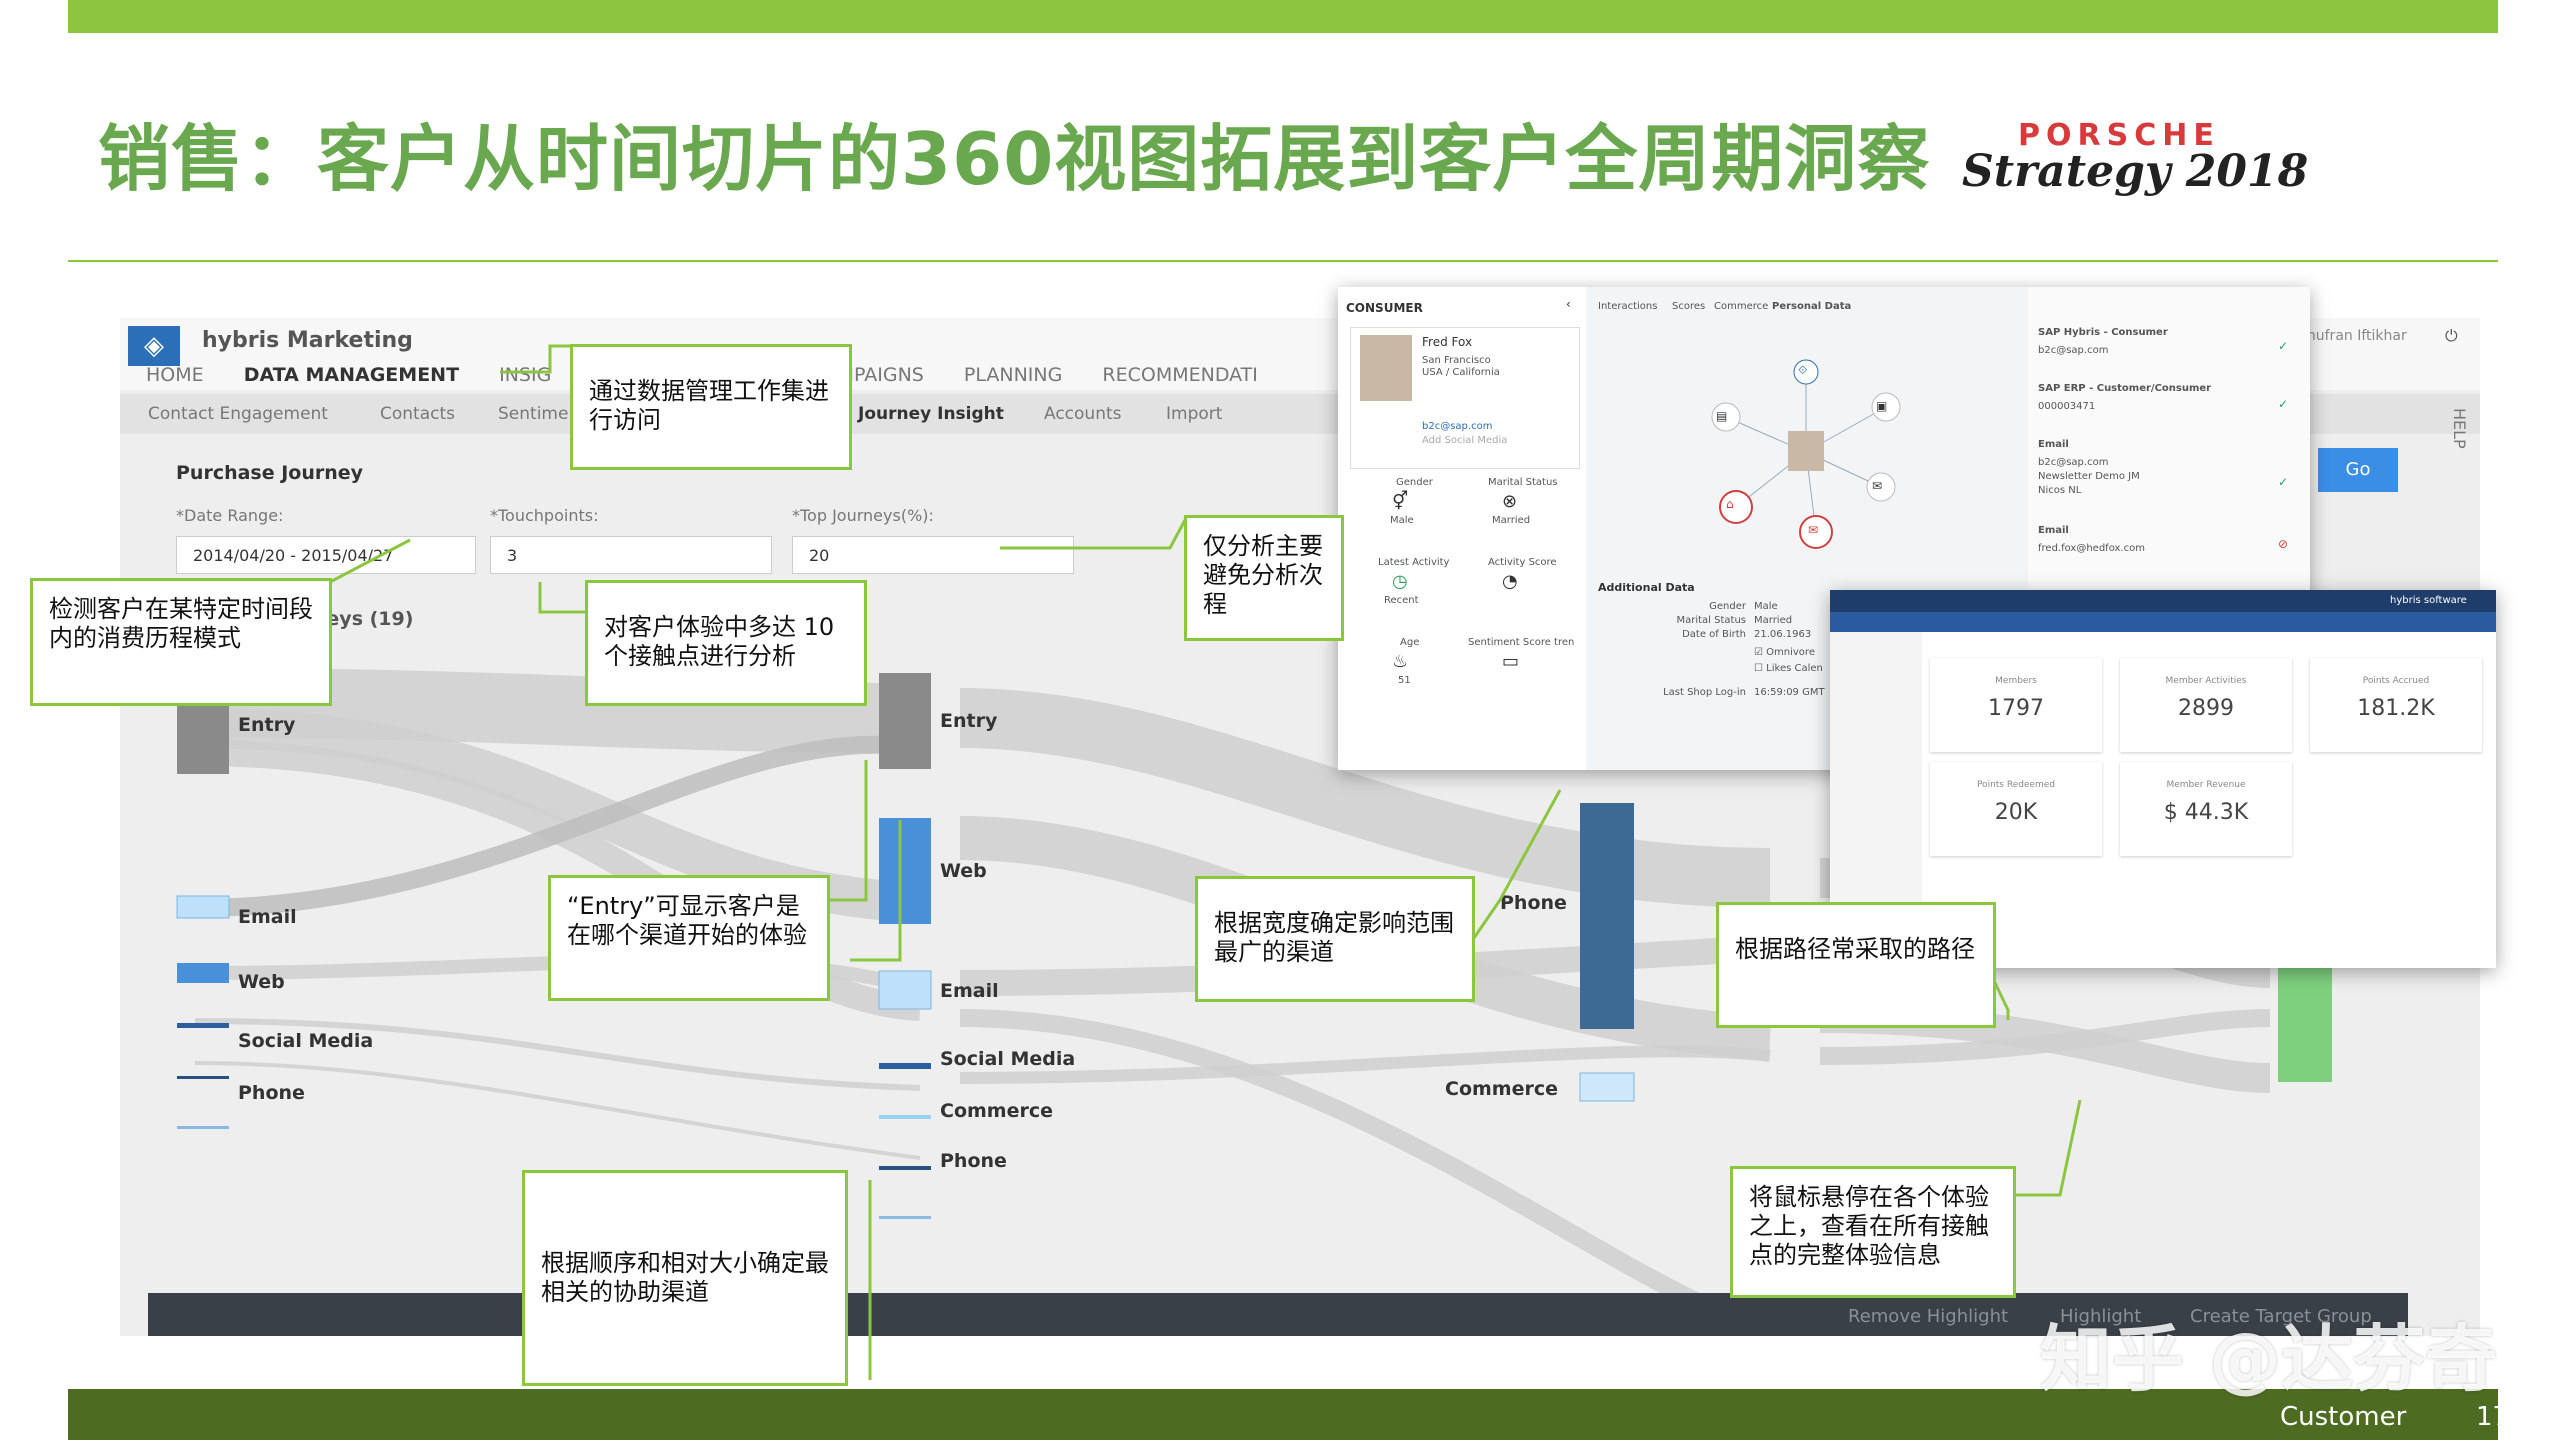 This screenshot has width=2560, height=1440. I want to click on node-label-entry-2: Entry, so click(969, 721).